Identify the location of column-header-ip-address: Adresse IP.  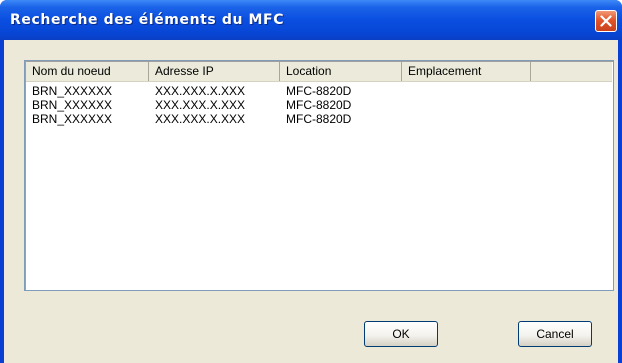
(214, 71).